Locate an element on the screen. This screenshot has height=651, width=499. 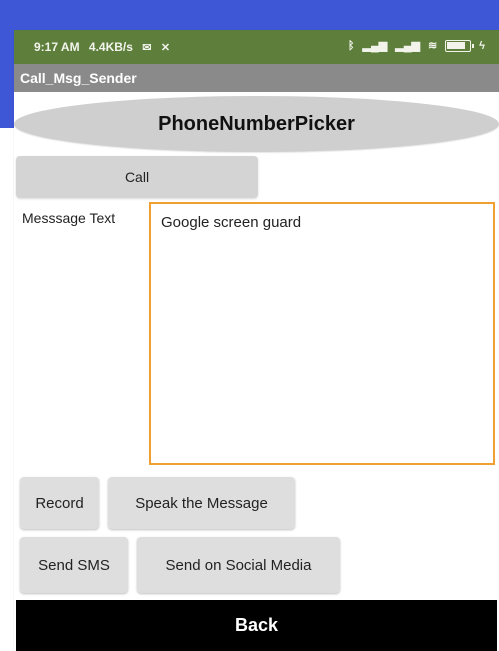
app-title-bar: Call_Msg_Sender is located at coordinates (256, 78).